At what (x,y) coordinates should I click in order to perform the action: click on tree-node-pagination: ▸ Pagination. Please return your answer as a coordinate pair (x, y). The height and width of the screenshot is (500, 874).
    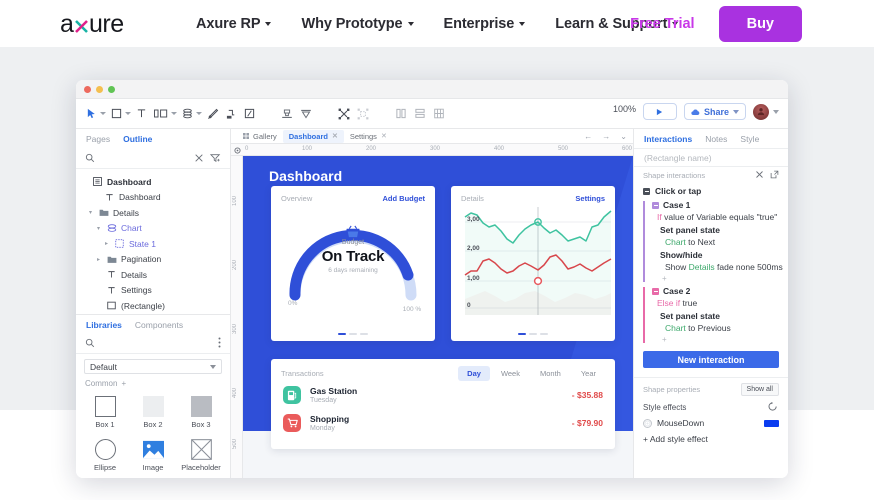
    Looking at the image, I should click on (153, 260).